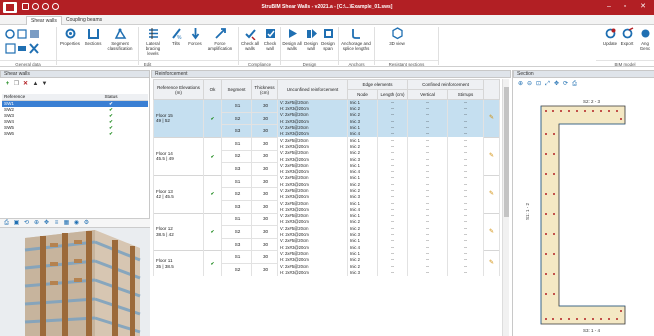 This screenshot has height=336, width=654. What do you see at coordinates (328, 39) in the screenshot?
I see `design-span-button: Design span` at bounding box center [328, 39].